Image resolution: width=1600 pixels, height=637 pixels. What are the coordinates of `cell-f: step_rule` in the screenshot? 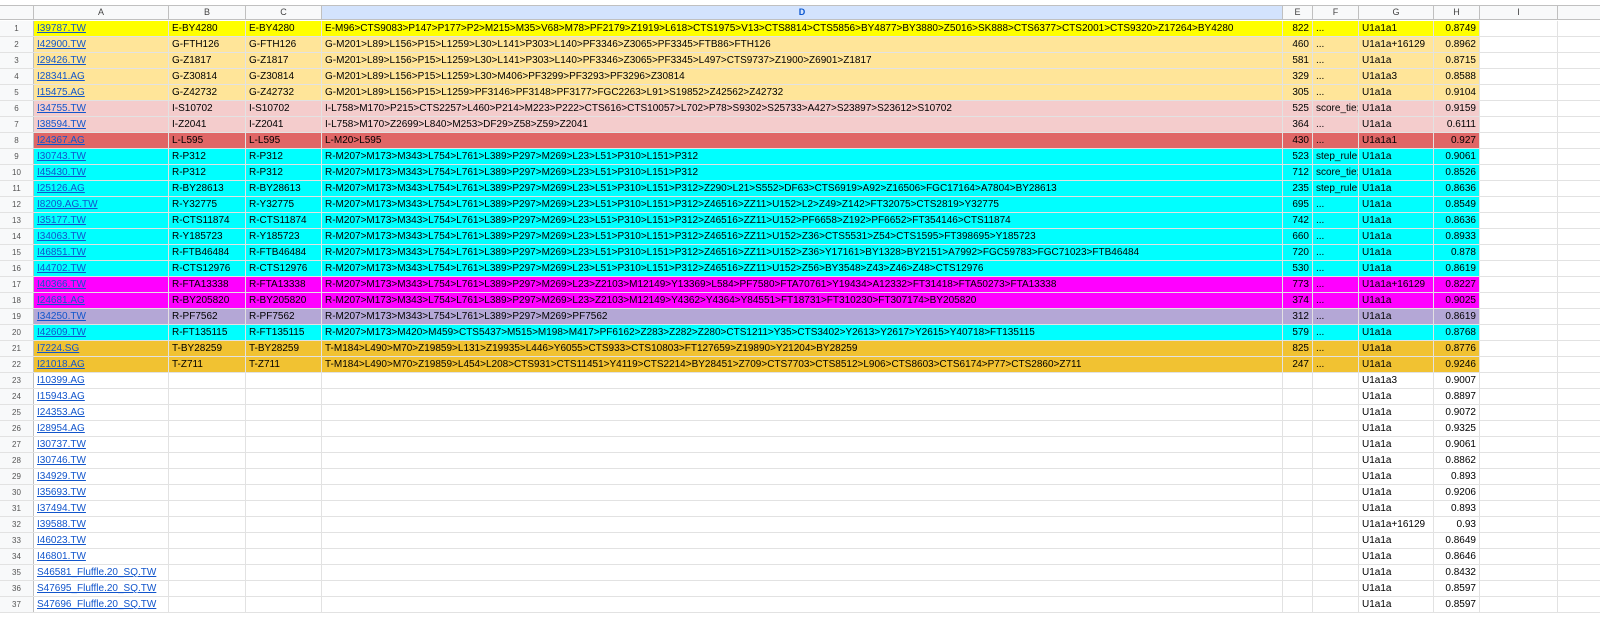 It's located at (1336, 188).